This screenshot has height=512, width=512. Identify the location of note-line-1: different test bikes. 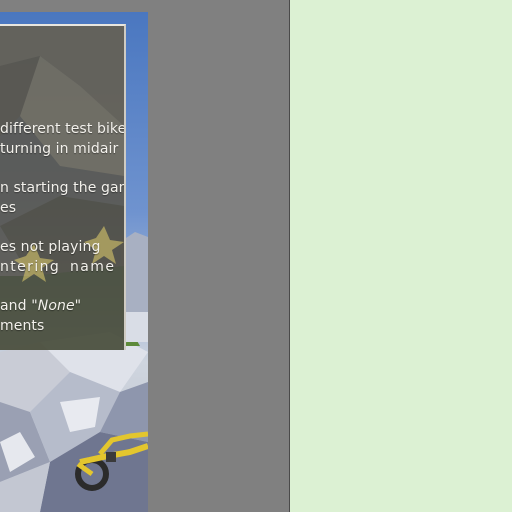
(63, 129).